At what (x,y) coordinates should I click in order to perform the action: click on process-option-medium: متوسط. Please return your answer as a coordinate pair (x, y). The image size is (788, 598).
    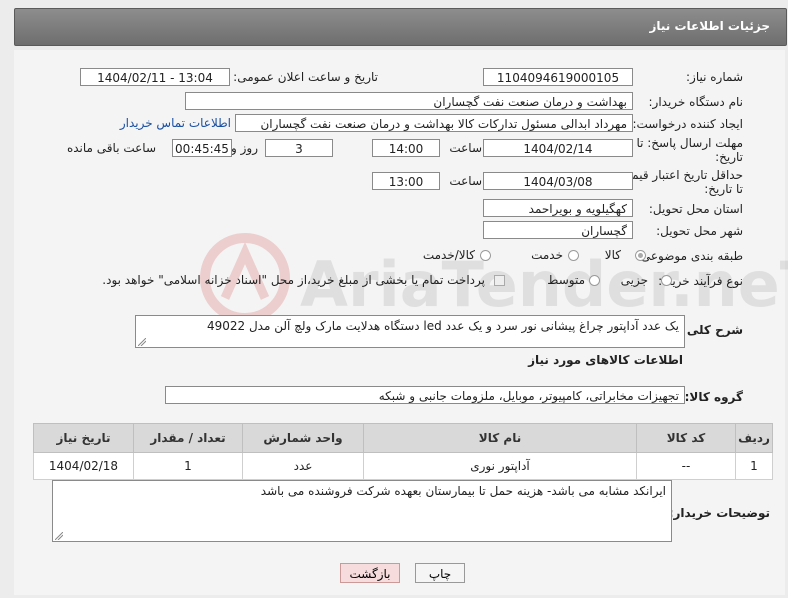
    Looking at the image, I should click on (566, 280).